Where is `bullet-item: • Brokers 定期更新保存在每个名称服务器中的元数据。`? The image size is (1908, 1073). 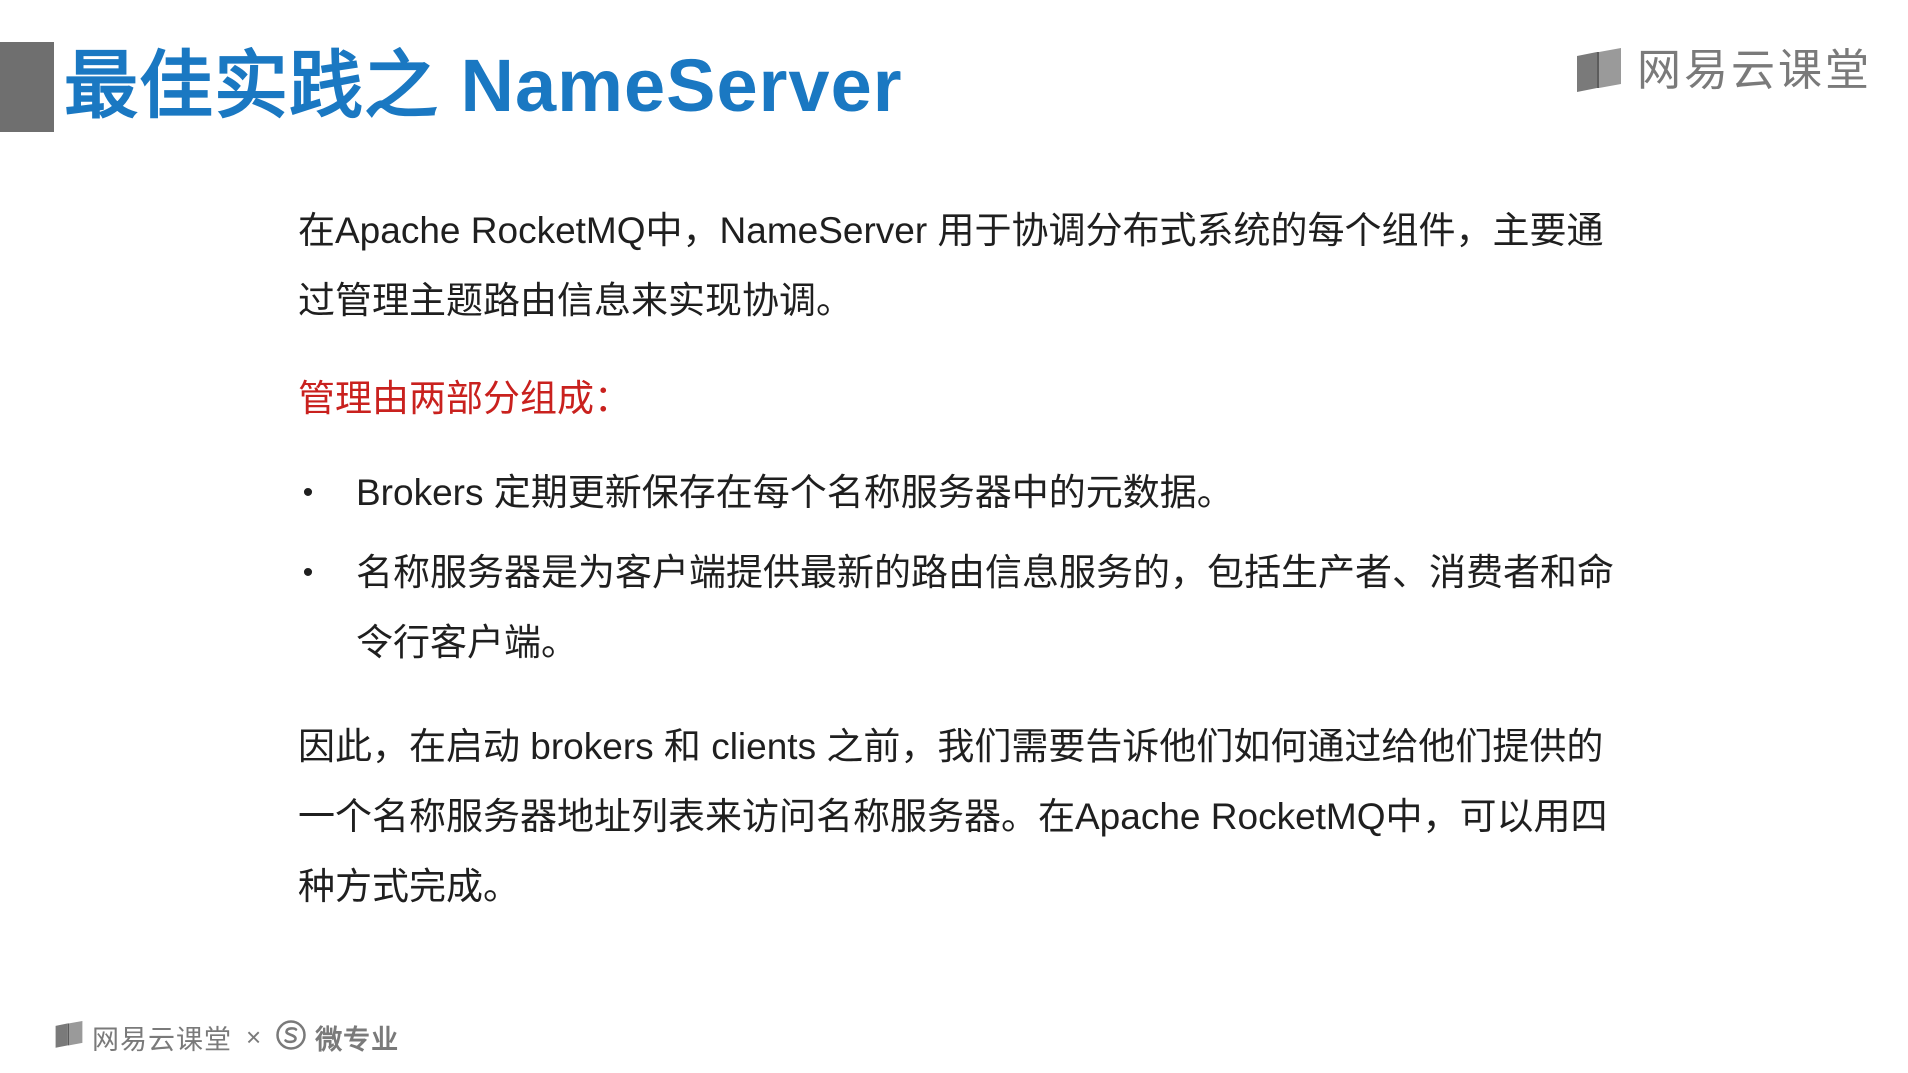
bullet-item: • Brokers 定期更新保存在每个名称服务器中的元数据。 is located at coordinates (968, 493).